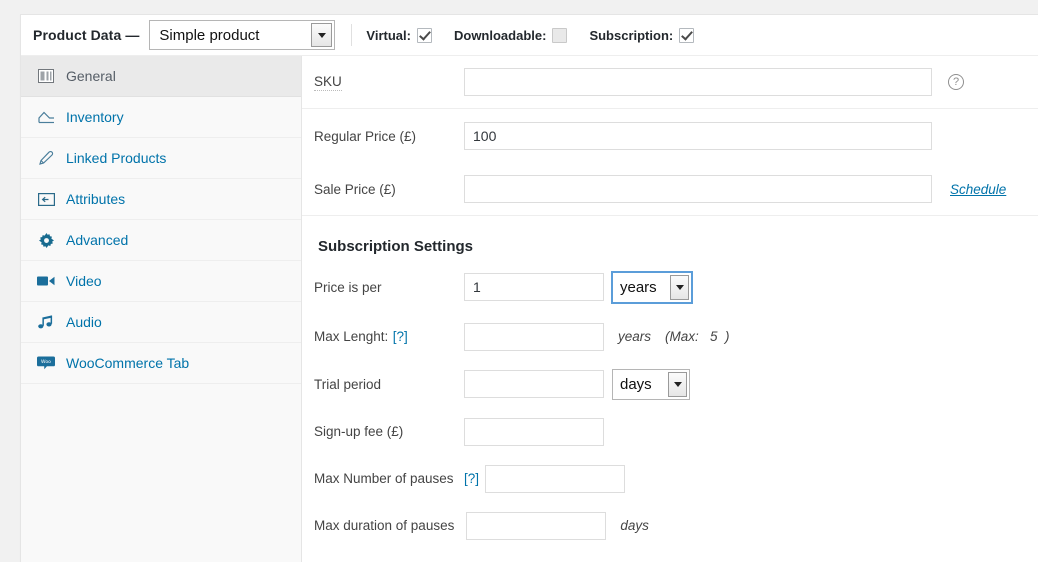 The height and width of the screenshot is (562, 1038). What do you see at coordinates (534, 336) in the screenshot?
I see `max-length-input` at bounding box center [534, 336].